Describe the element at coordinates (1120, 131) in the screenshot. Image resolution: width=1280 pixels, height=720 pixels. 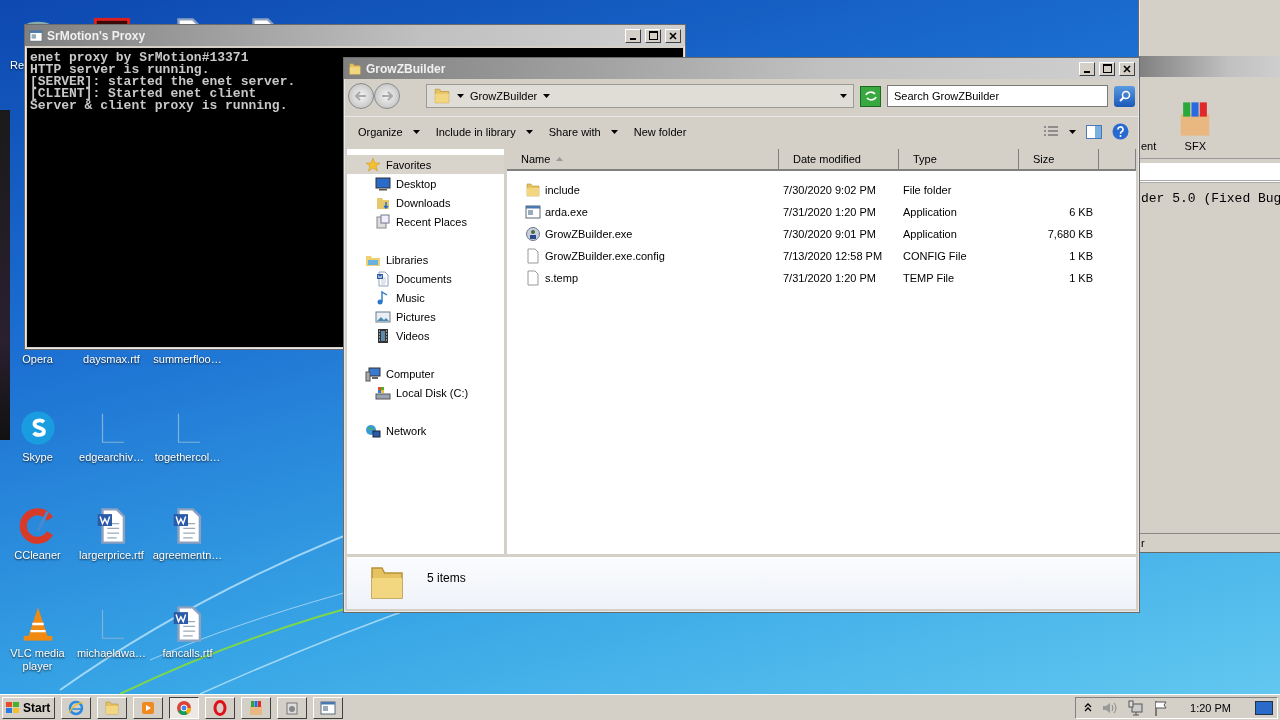
I see `help-icon` at that location.